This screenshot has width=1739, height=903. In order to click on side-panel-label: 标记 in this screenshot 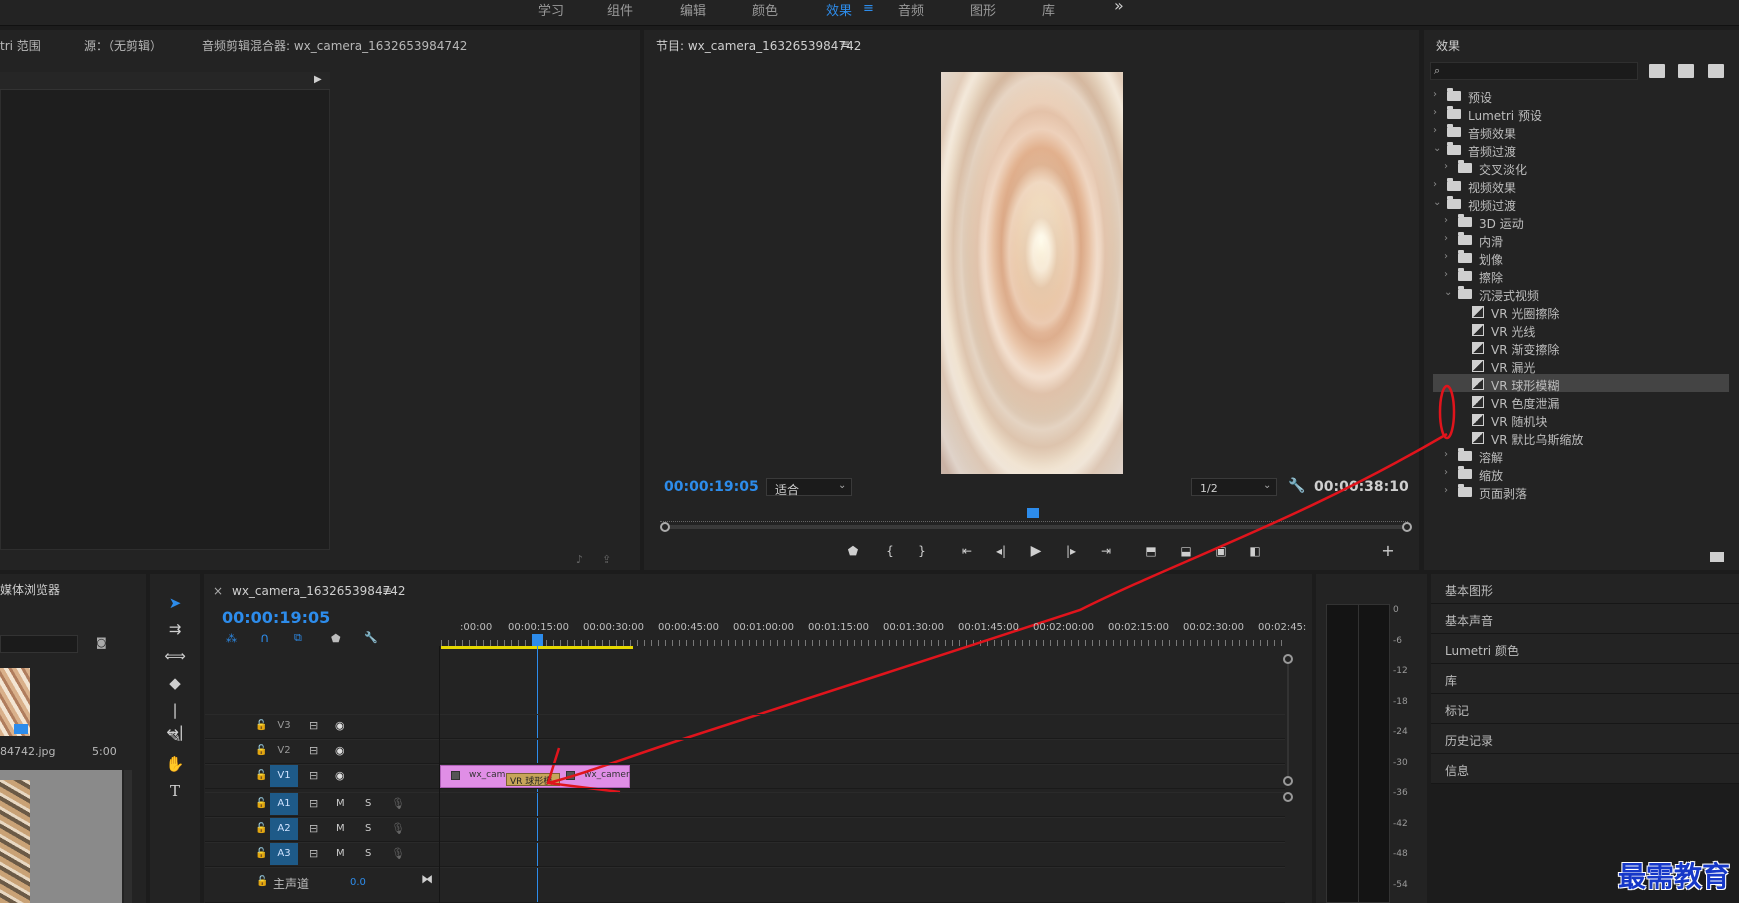, I will do `click(1457, 711)`.